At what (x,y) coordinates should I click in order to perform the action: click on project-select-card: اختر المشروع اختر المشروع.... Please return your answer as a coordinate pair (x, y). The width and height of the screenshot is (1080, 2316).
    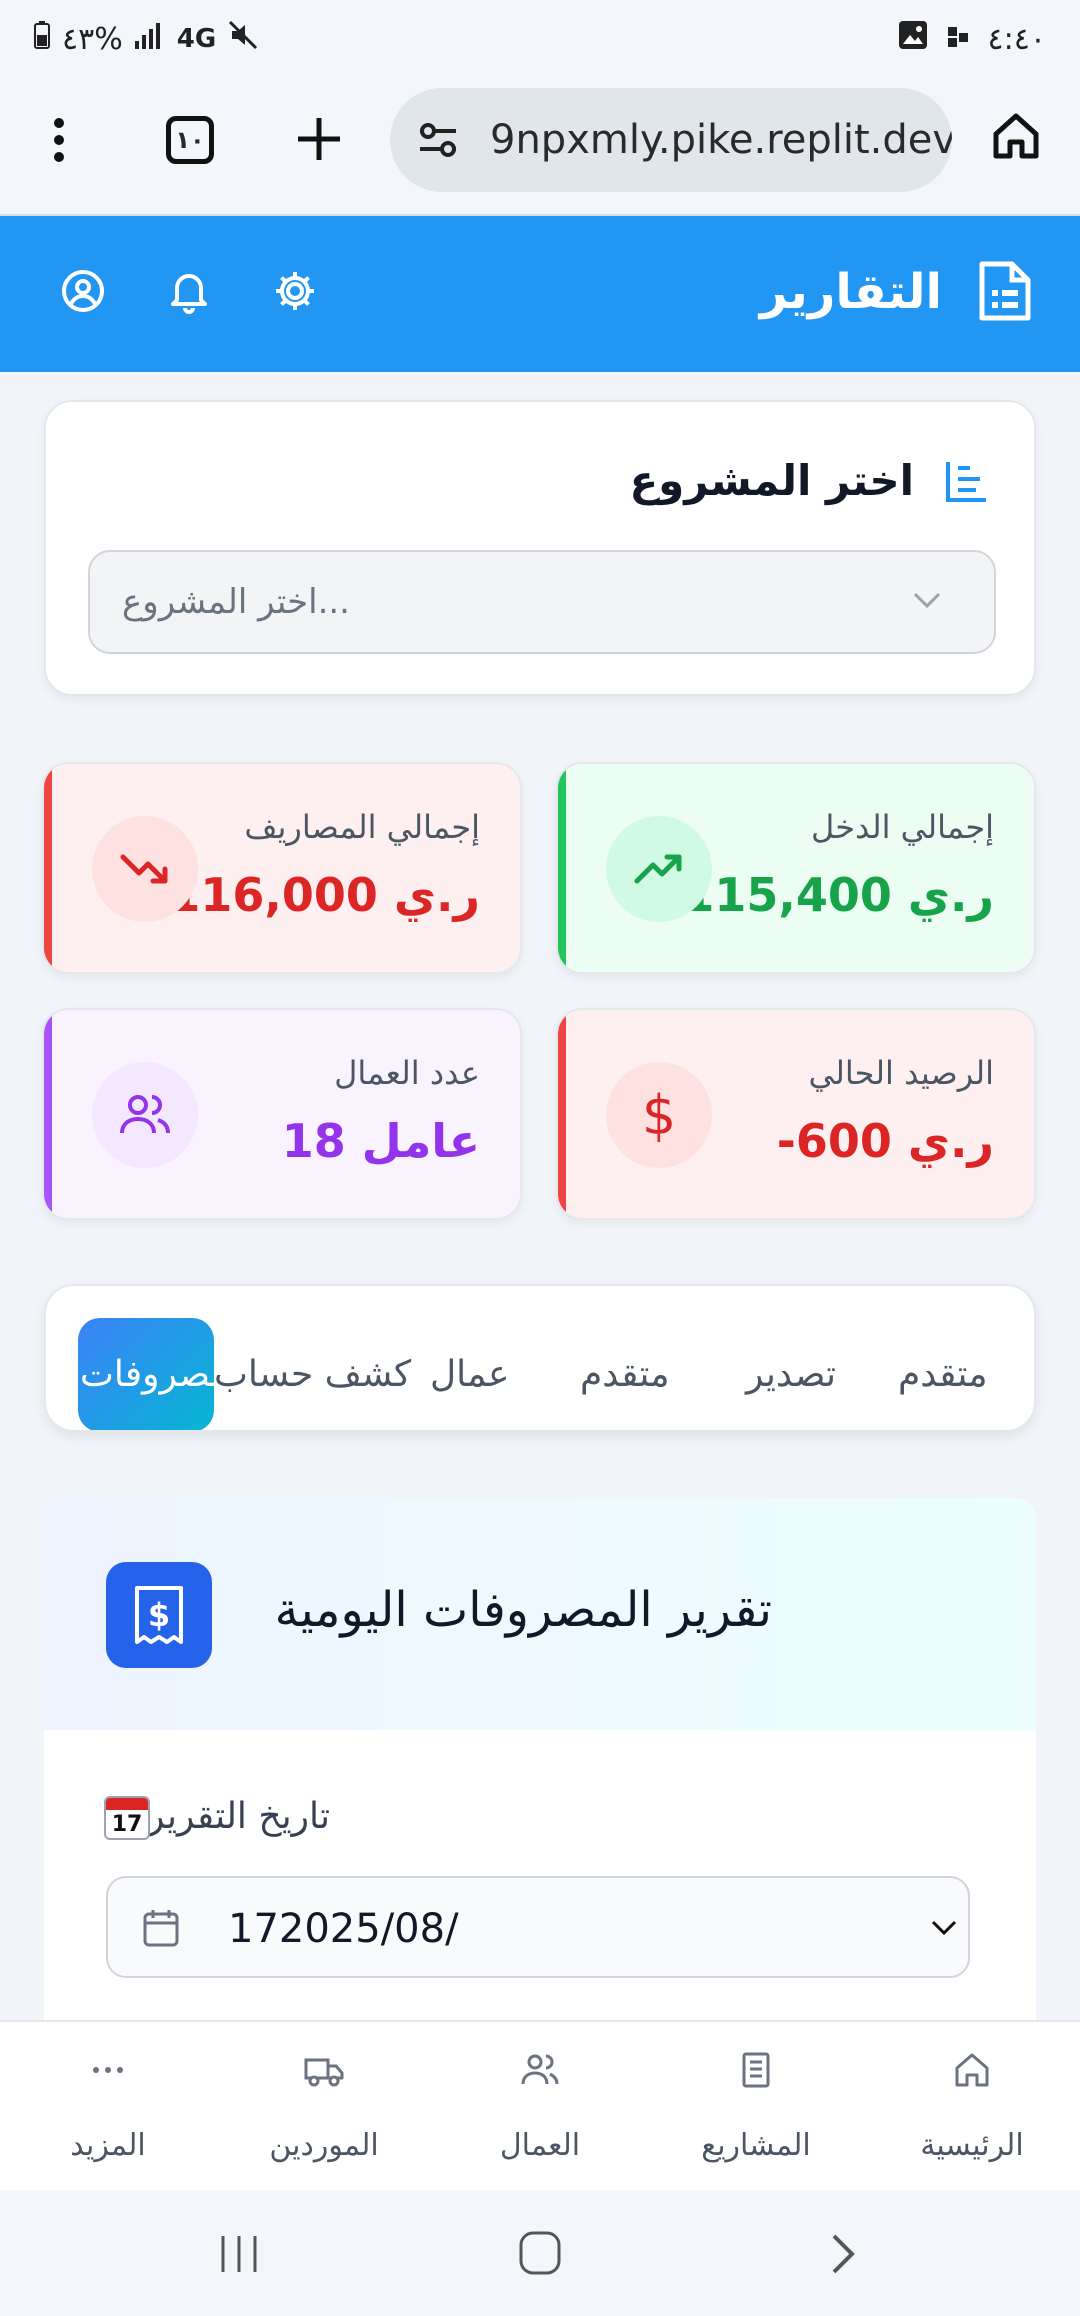
    Looking at the image, I should click on (540, 548).